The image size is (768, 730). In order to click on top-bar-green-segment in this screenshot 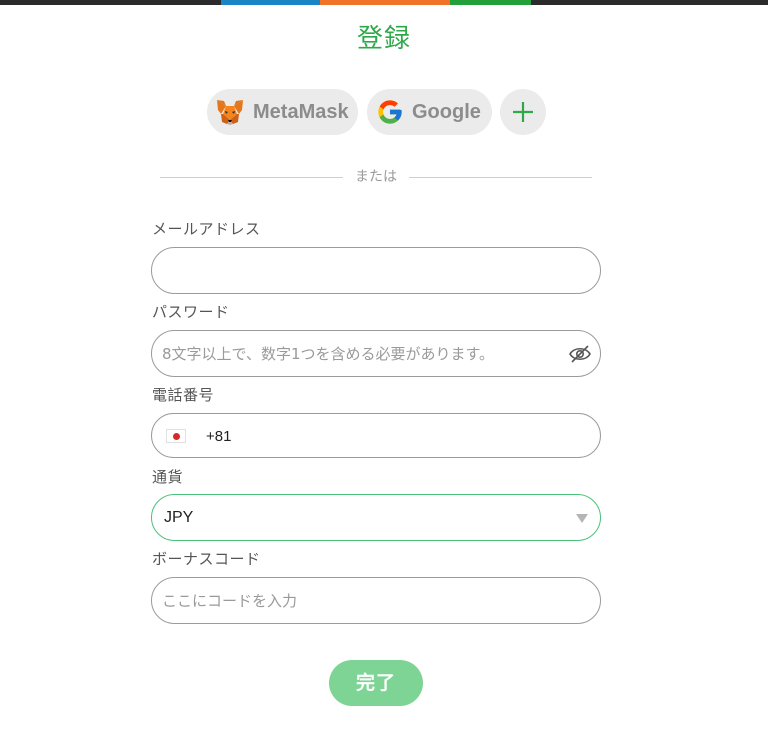, I will do `click(490, 2)`.